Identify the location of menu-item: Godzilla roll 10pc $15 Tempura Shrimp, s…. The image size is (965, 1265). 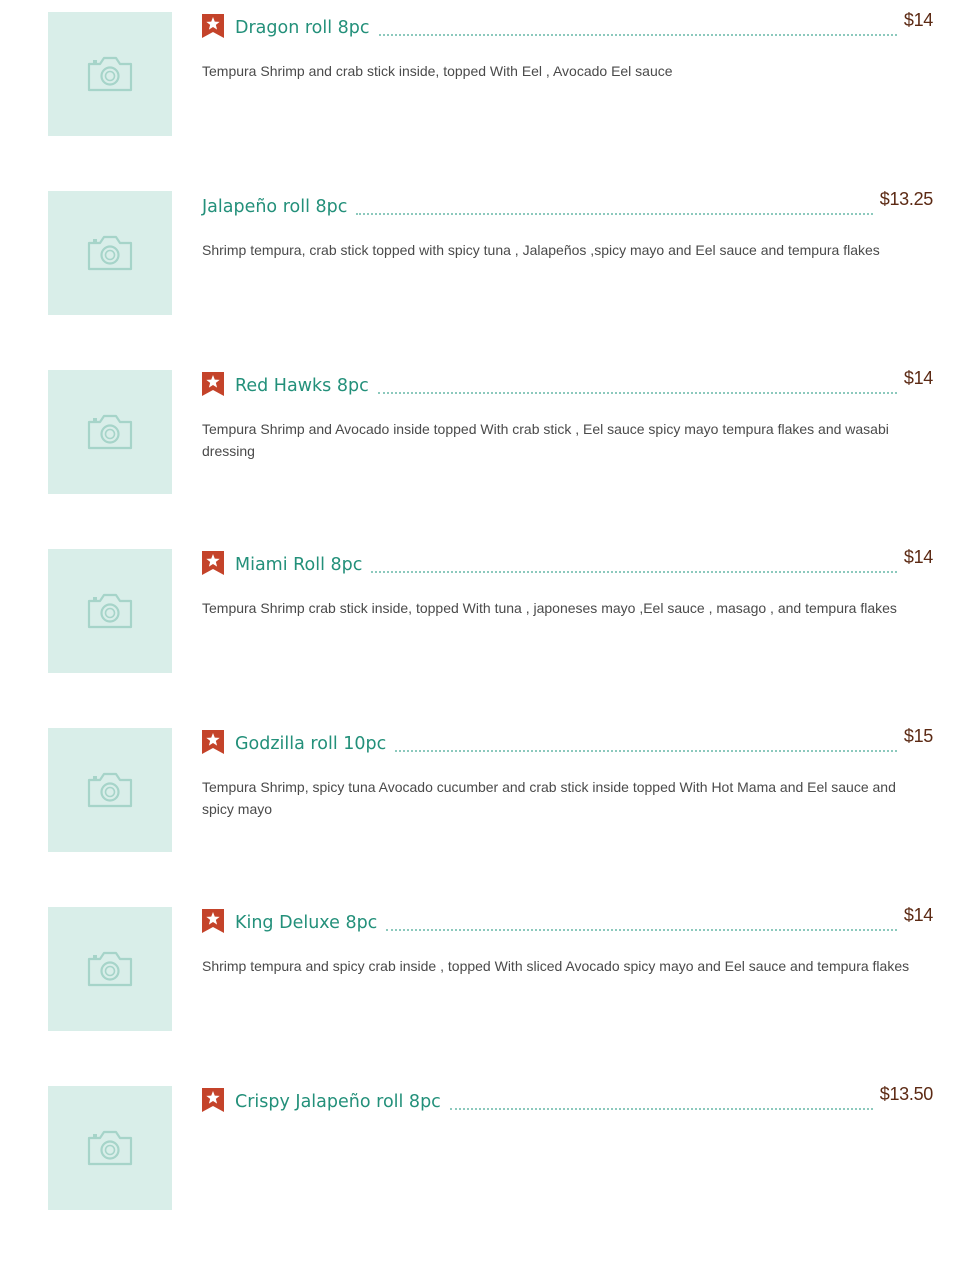
(482, 816).